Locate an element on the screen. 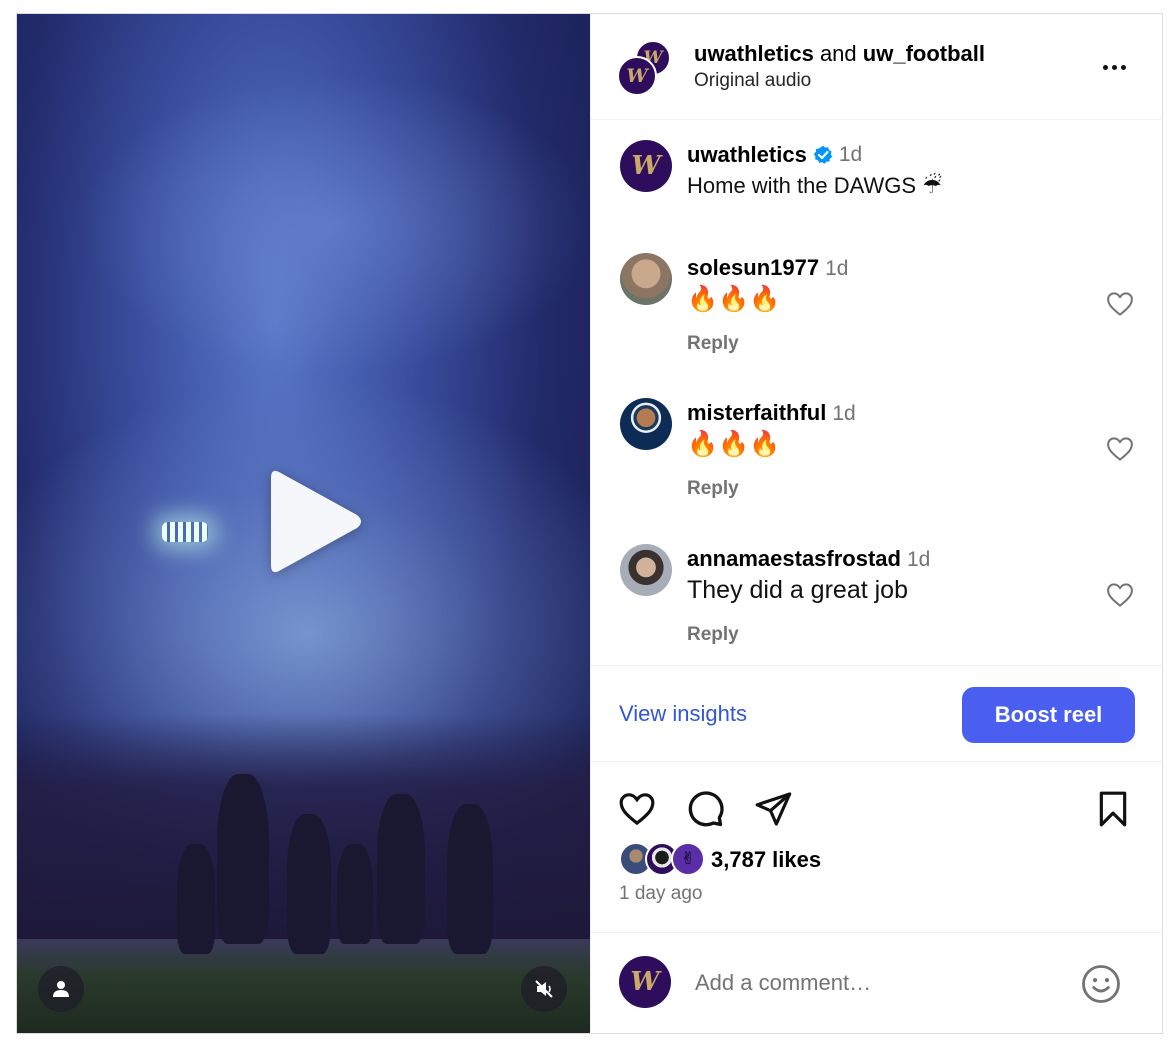 The width and height of the screenshot is (1172, 1046). authors-joiner: and is located at coordinates (838, 53).